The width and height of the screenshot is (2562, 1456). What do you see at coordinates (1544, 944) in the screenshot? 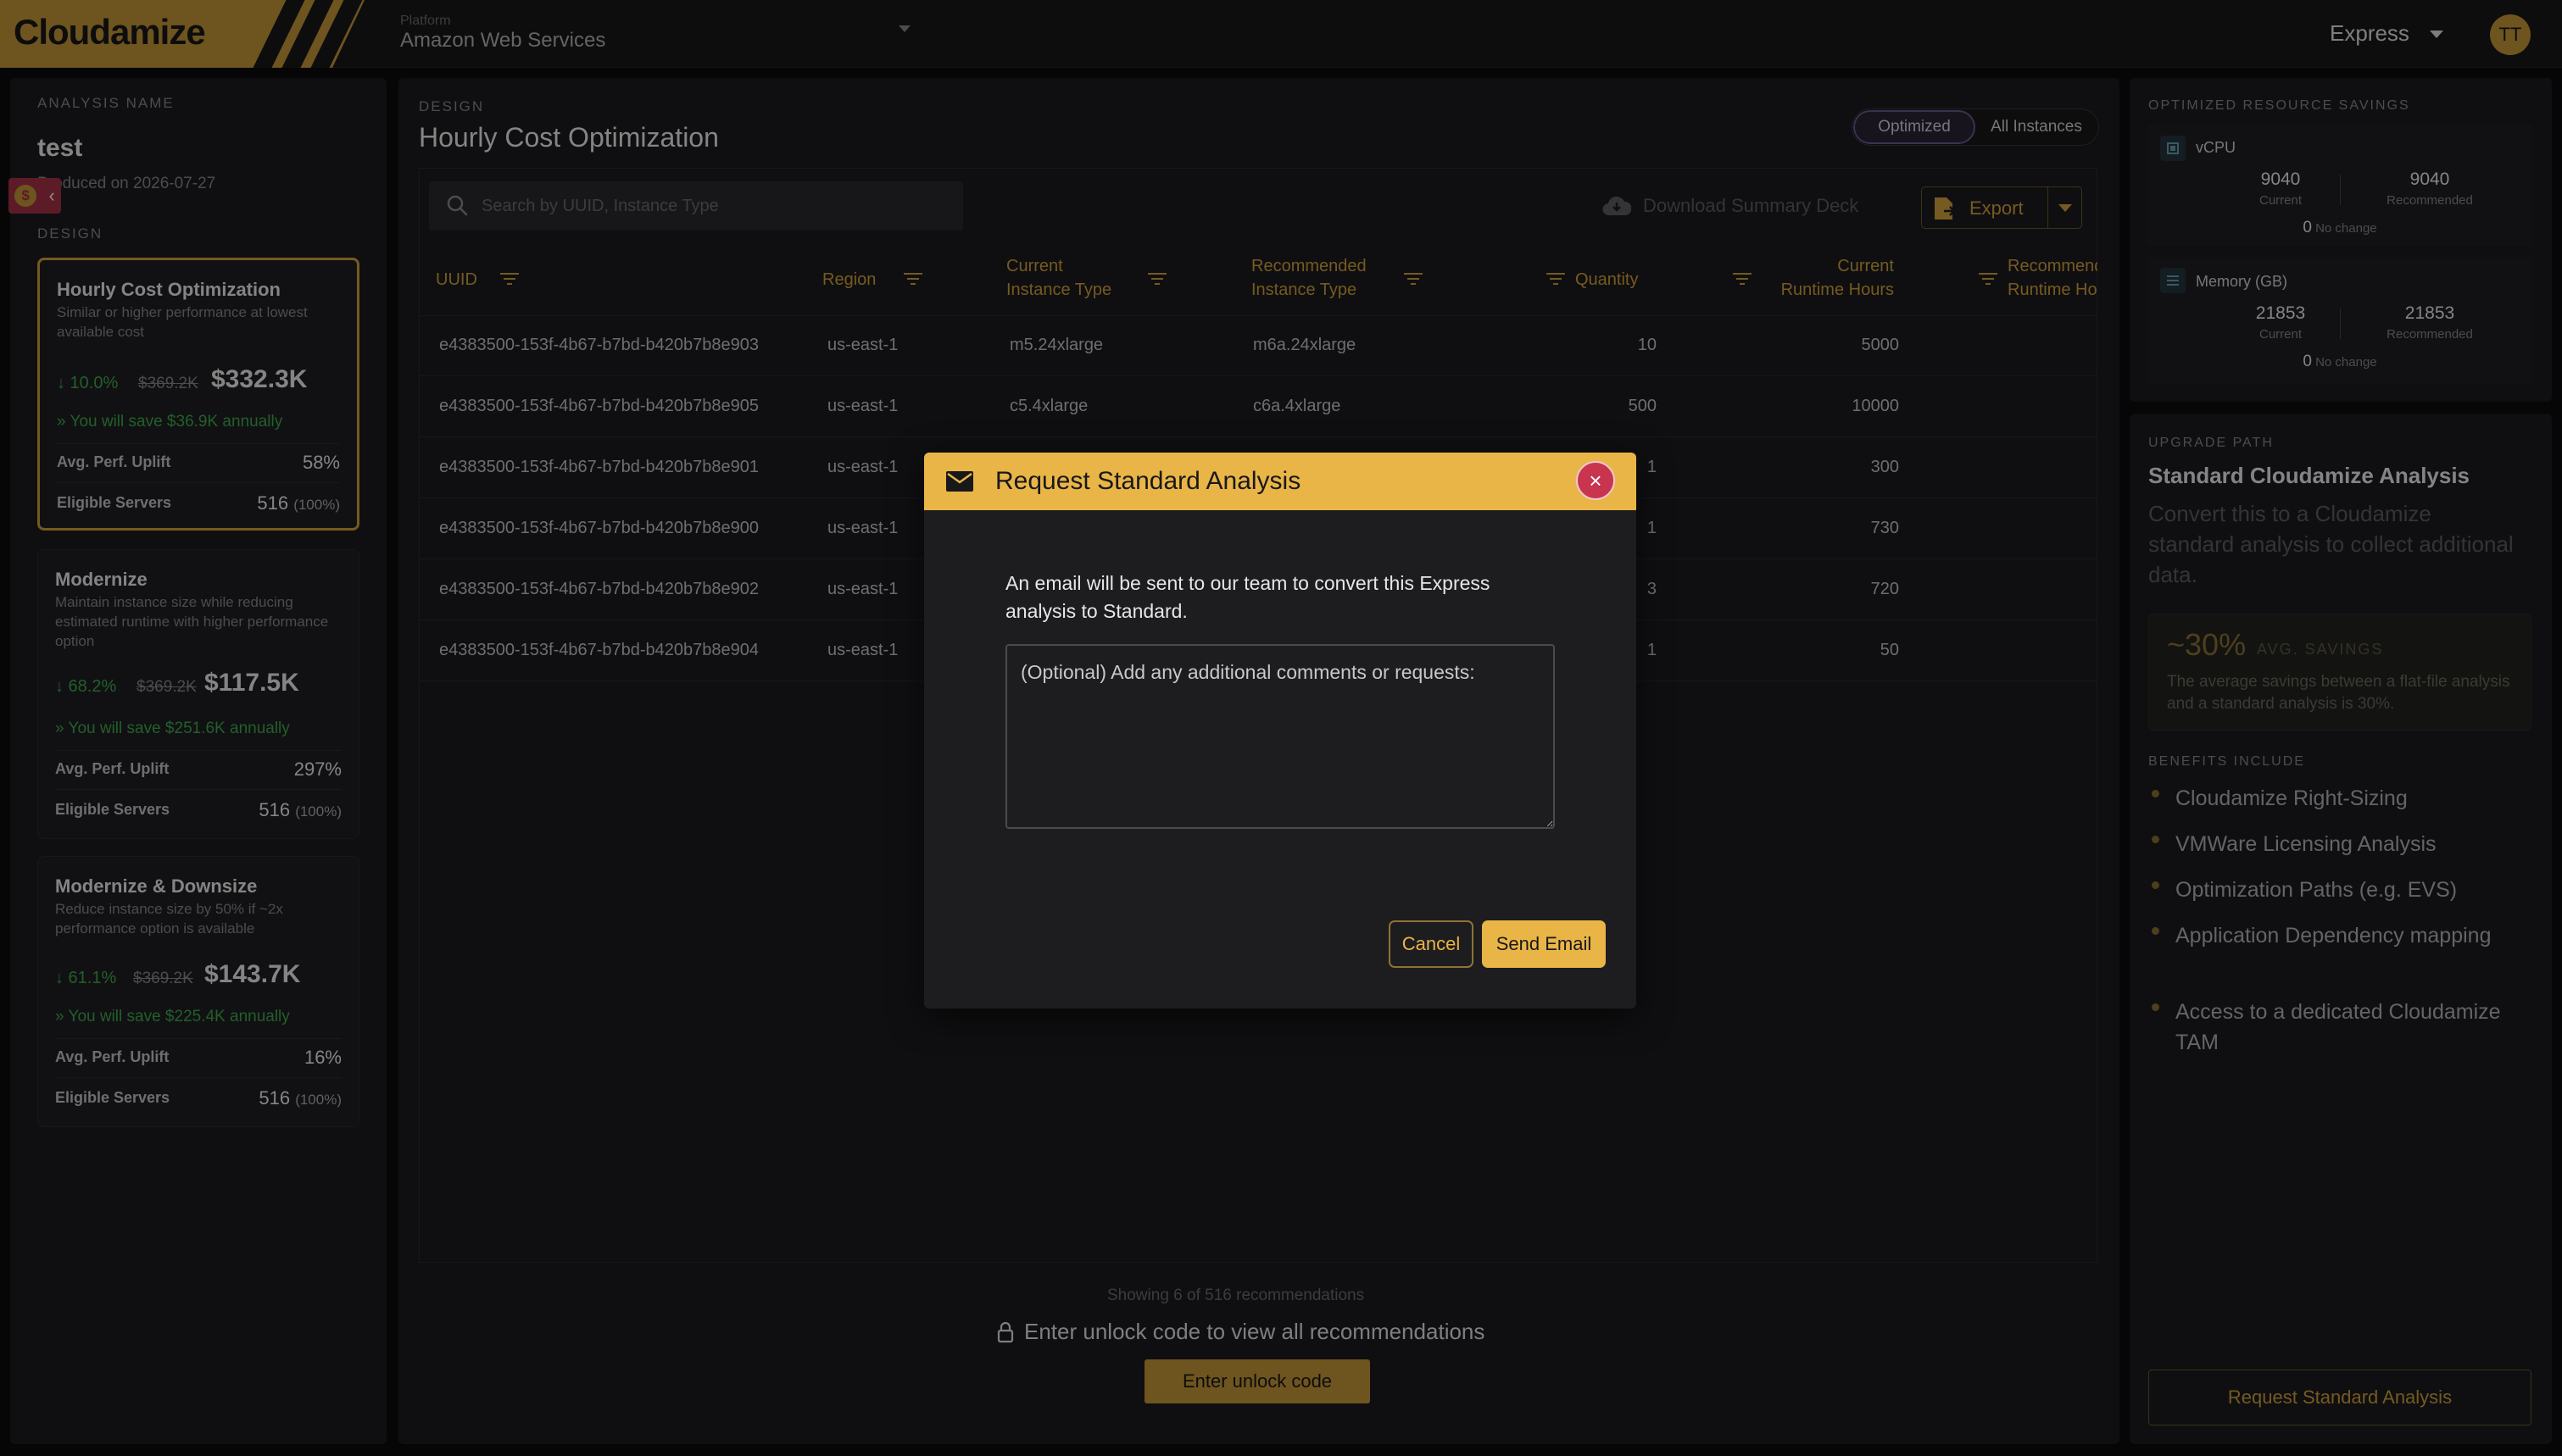
I see `send-email-button: Send Email` at bounding box center [1544, 944].